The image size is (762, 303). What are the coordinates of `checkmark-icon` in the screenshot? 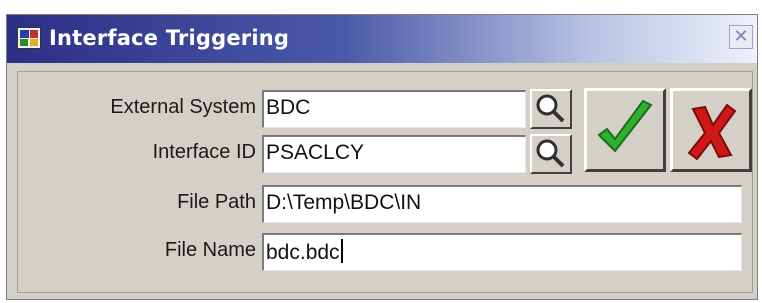 It's located at (625, 126).